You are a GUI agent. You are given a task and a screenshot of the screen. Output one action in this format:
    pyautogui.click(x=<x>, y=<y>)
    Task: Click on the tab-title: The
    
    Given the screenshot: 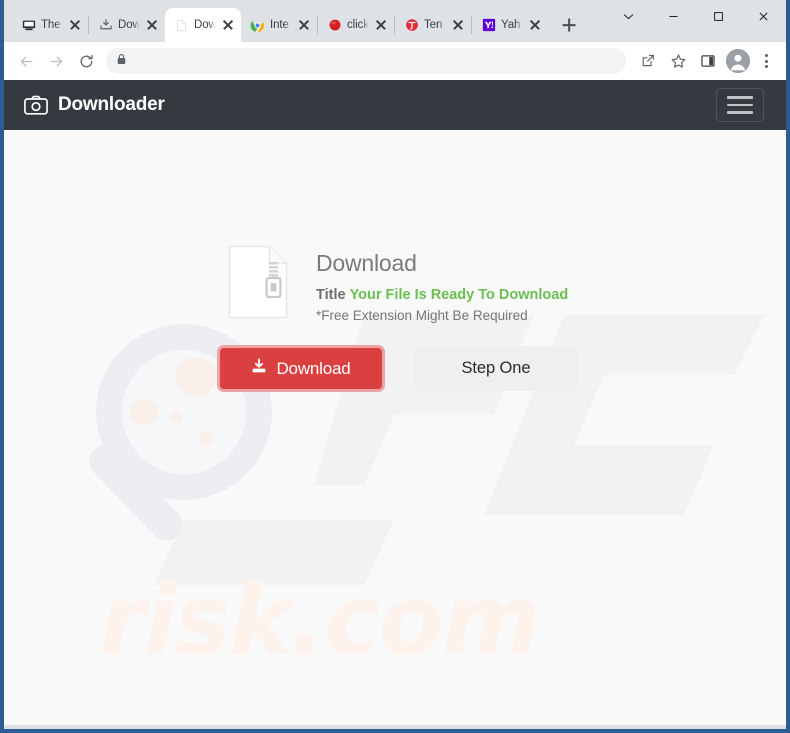 What is the action you would take?
    pyautogui.click(x=51, y=25)
    